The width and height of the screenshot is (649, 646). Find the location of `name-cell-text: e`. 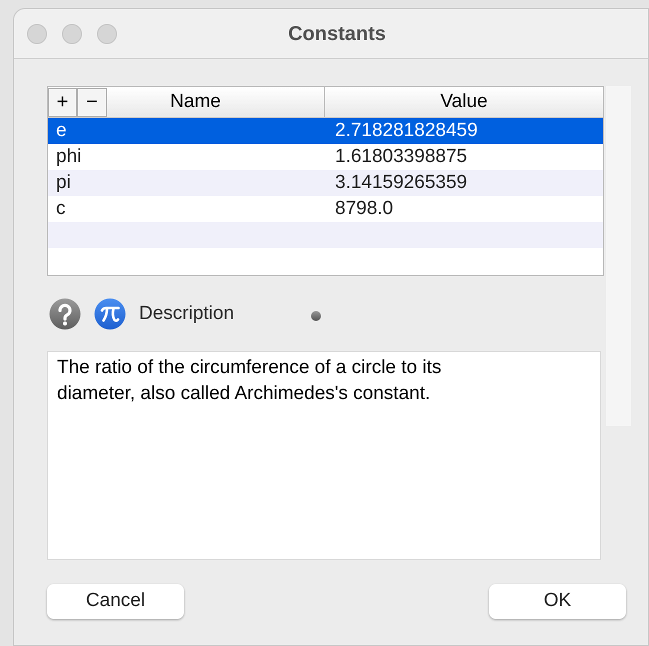

name-cell-text: e is located at coordinates (61, 130).